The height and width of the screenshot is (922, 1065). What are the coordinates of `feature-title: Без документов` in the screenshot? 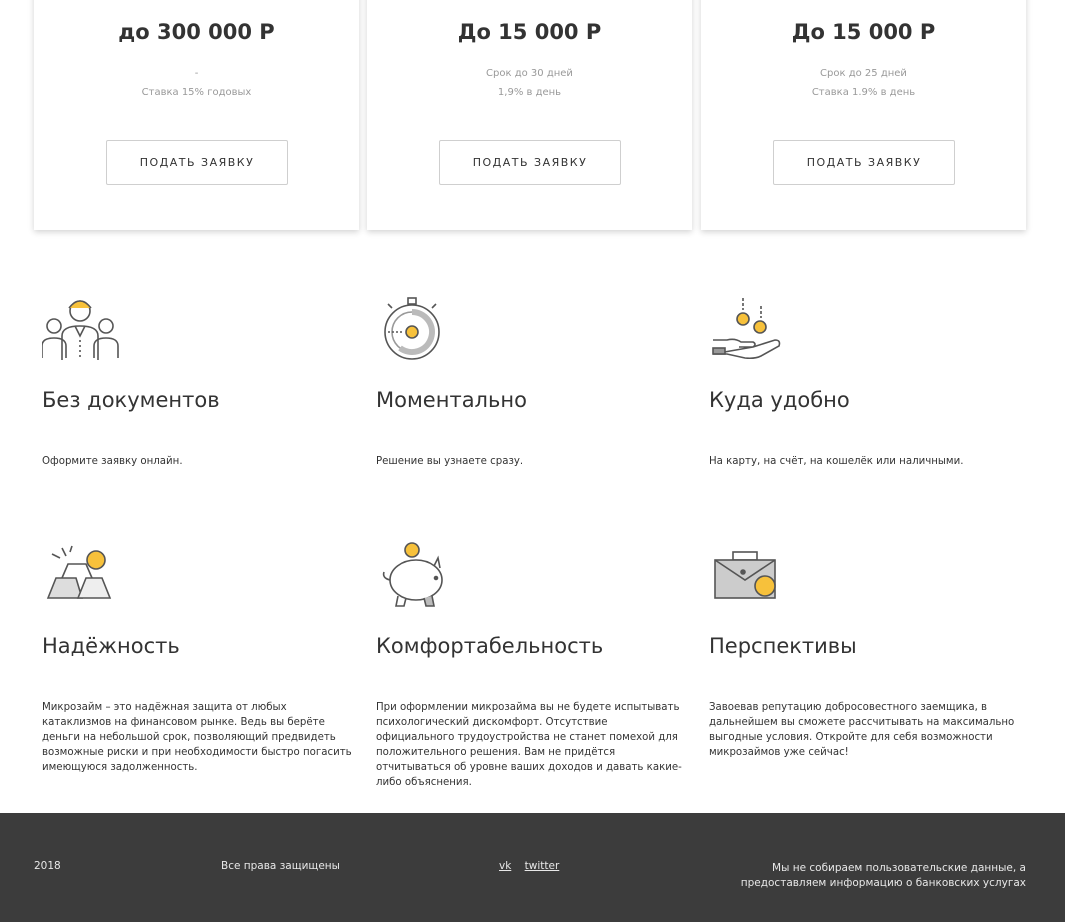 It's located at (131, 400).